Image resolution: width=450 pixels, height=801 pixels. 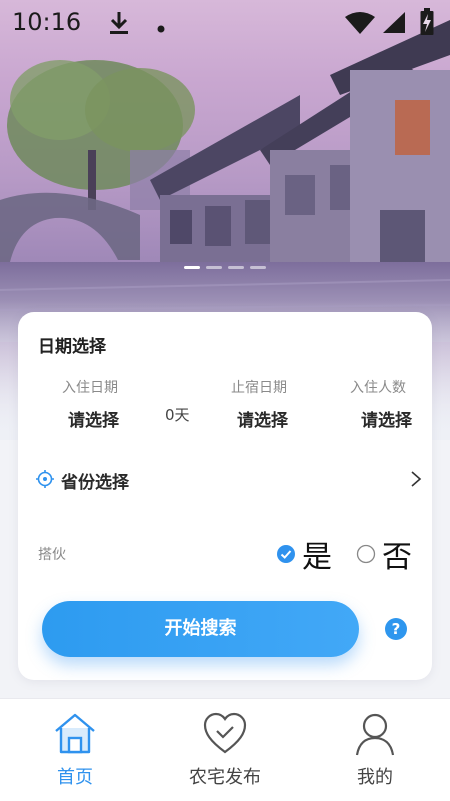 What do you see at coordinates (200, 629) in the screenshot?
I see `start-search-button: 开始搜索` at bounding box center [200, 629].